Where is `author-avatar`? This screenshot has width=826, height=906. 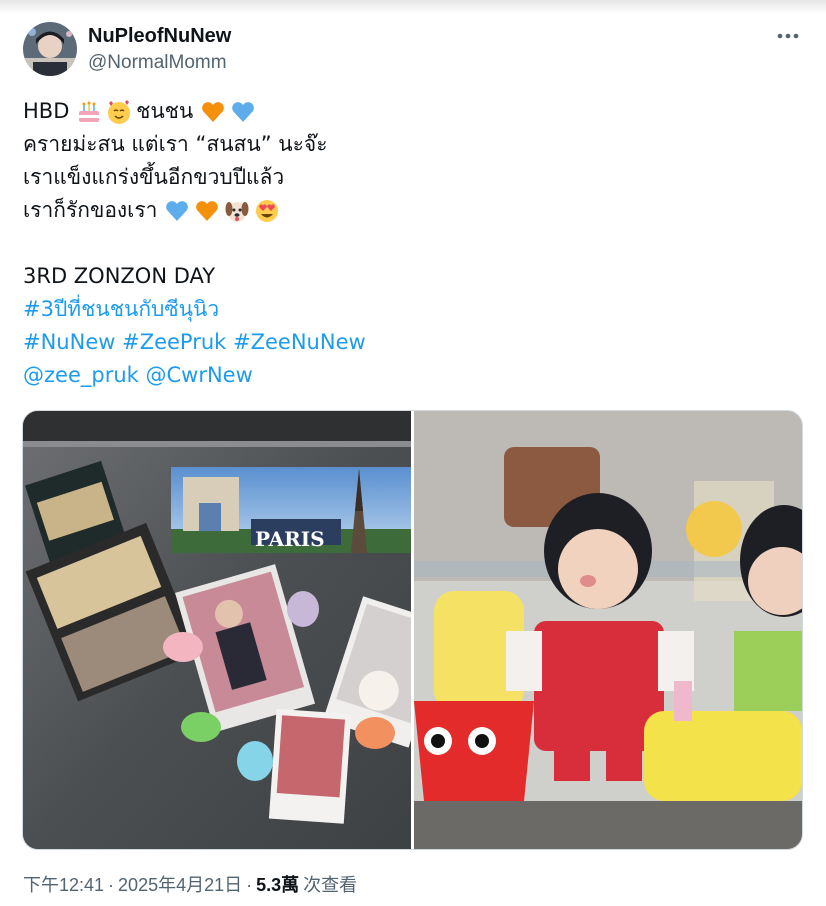
author-avatar is located at coordinates (50, 49).